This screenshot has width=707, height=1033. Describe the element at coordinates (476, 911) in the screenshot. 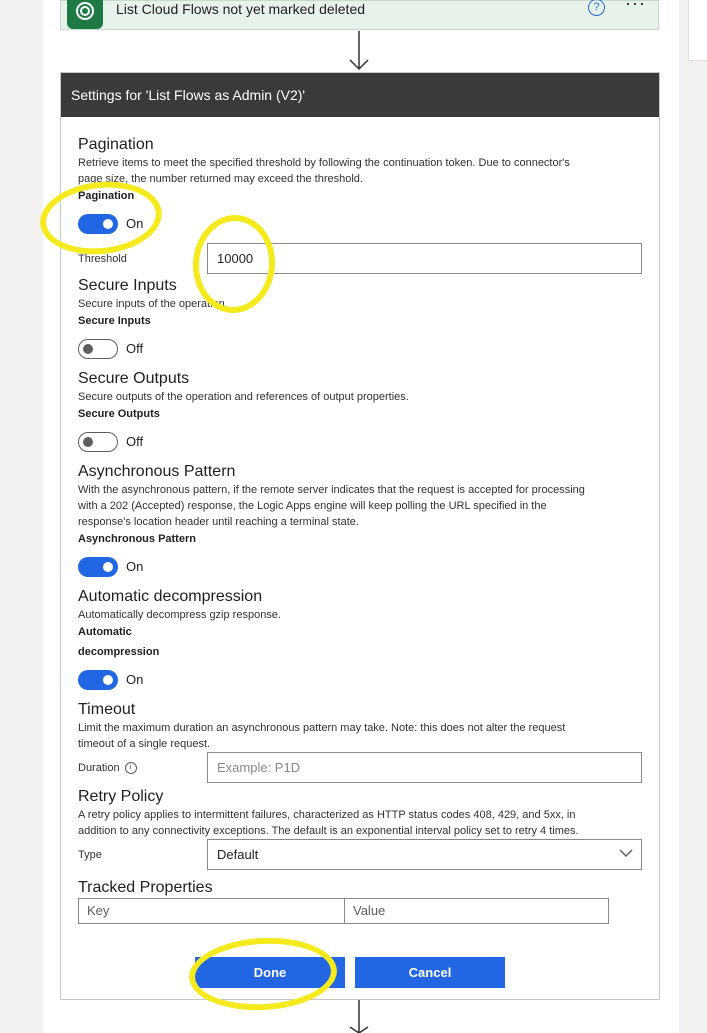

I see `tracked-value-input: Value` at that location.